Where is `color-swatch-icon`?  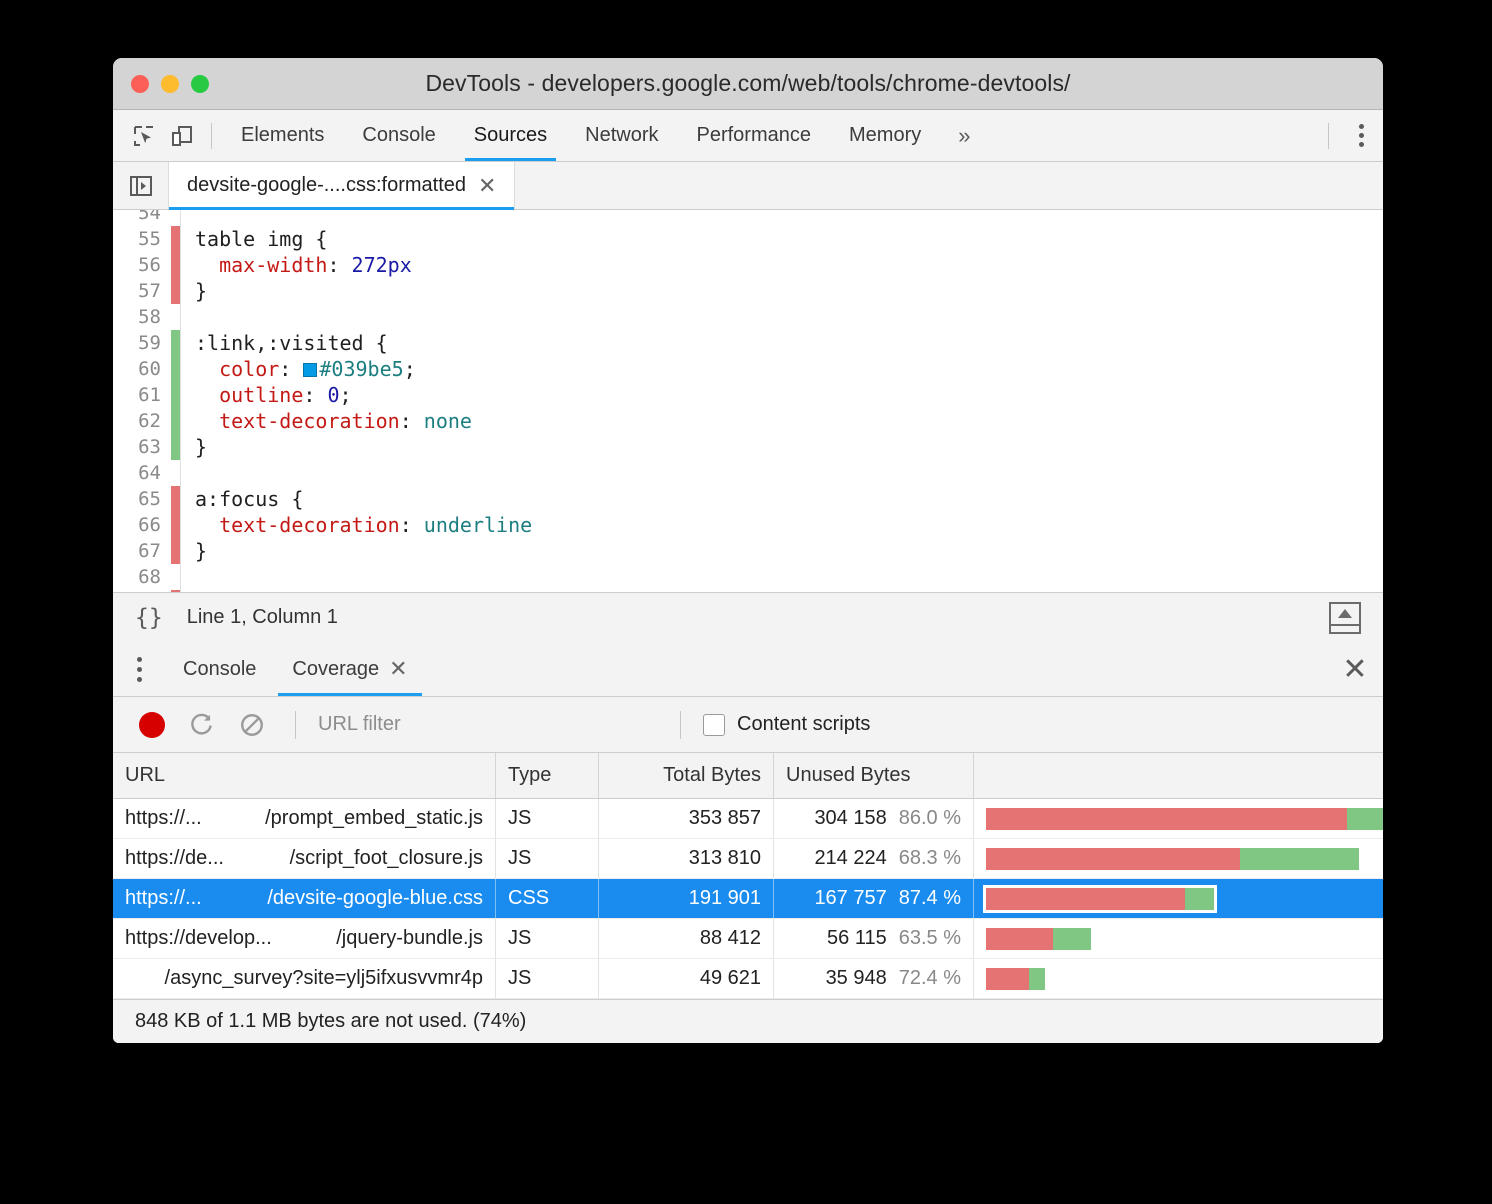 color-swatch-icon is located at coordinates (310, 370).